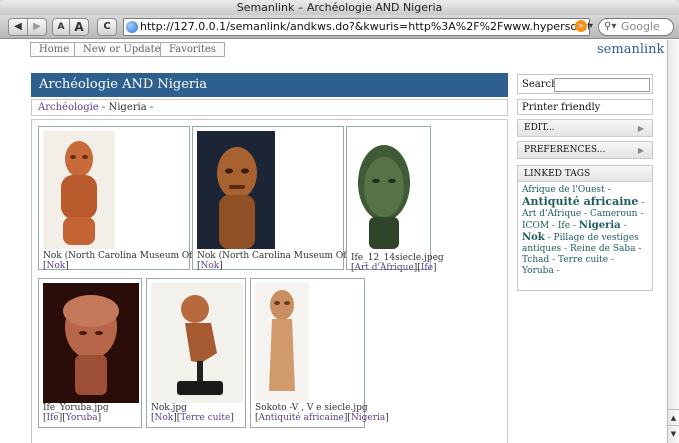  I want to click on gallery-item: Nok.jpg [Nok][Terre cuite], so click(196, 353).